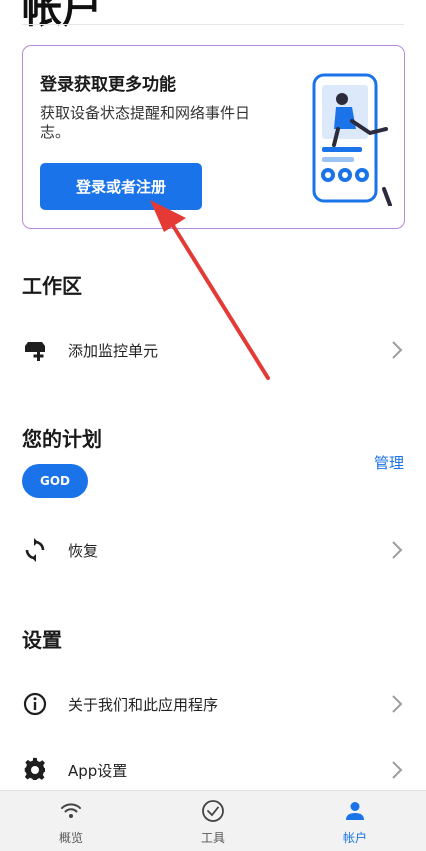 This screenshot has height=851, width=426. What do you see at coordinates (113, 350) in the screenshot?
I see `add-monitoring-unit-label: 添加监控单元` at bounding box center [113, 350].